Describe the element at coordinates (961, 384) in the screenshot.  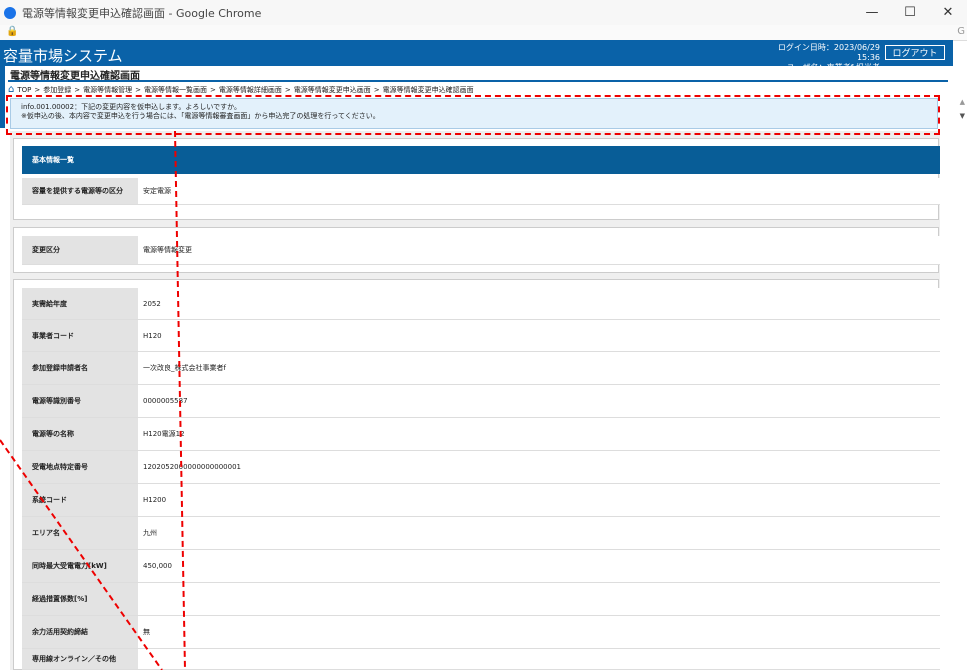
I see `message-scrollbar: ▲ ▼` at that location.